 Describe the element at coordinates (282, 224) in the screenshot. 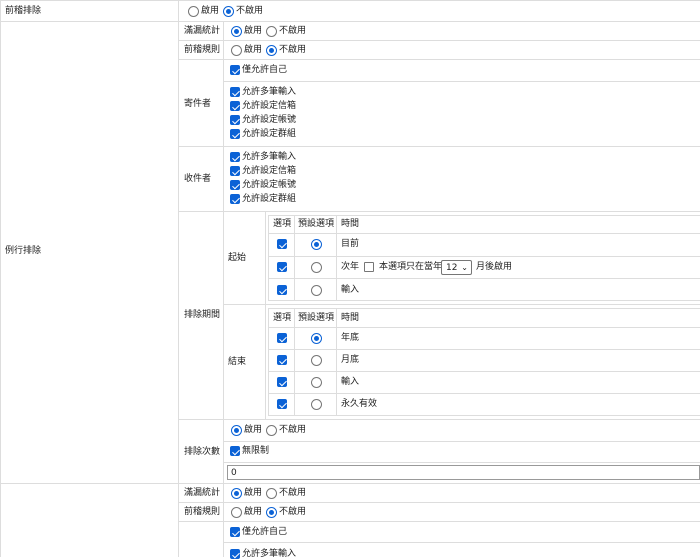

I see `start-header-option: 選項` at that location.